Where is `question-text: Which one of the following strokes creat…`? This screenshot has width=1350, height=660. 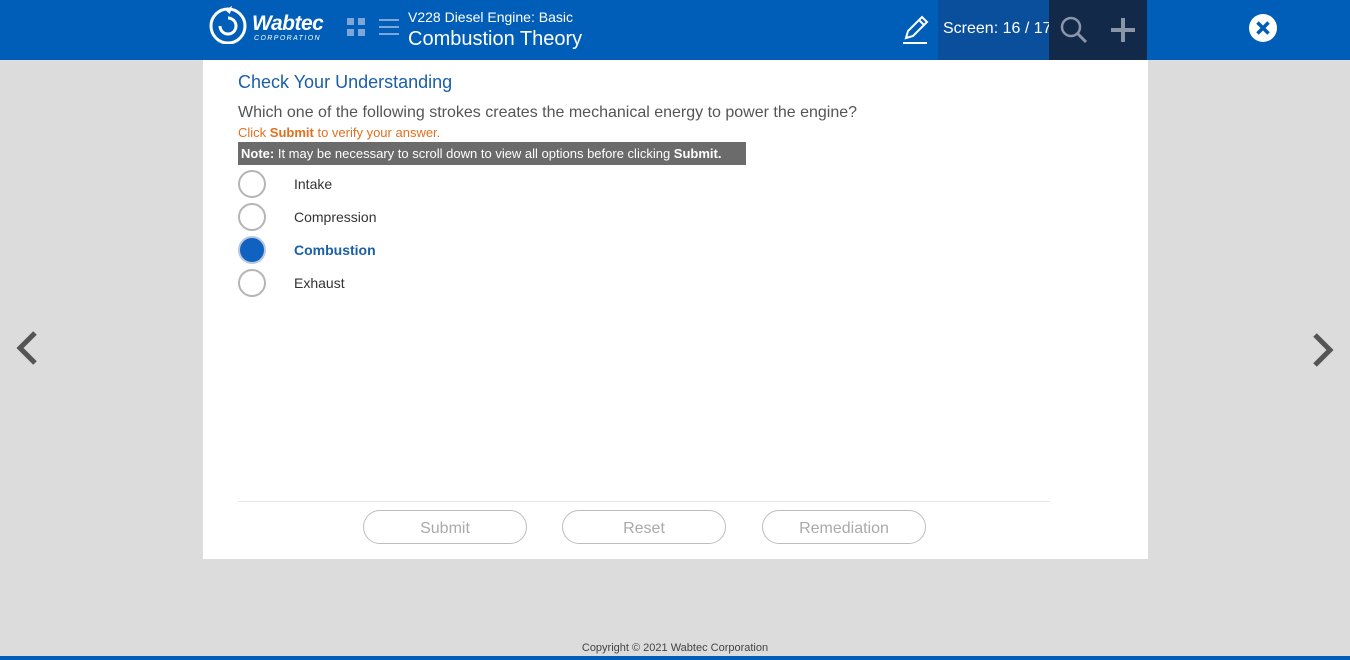 question-text: Which one of the following strokes creat… is located at coordinates (548, 112).